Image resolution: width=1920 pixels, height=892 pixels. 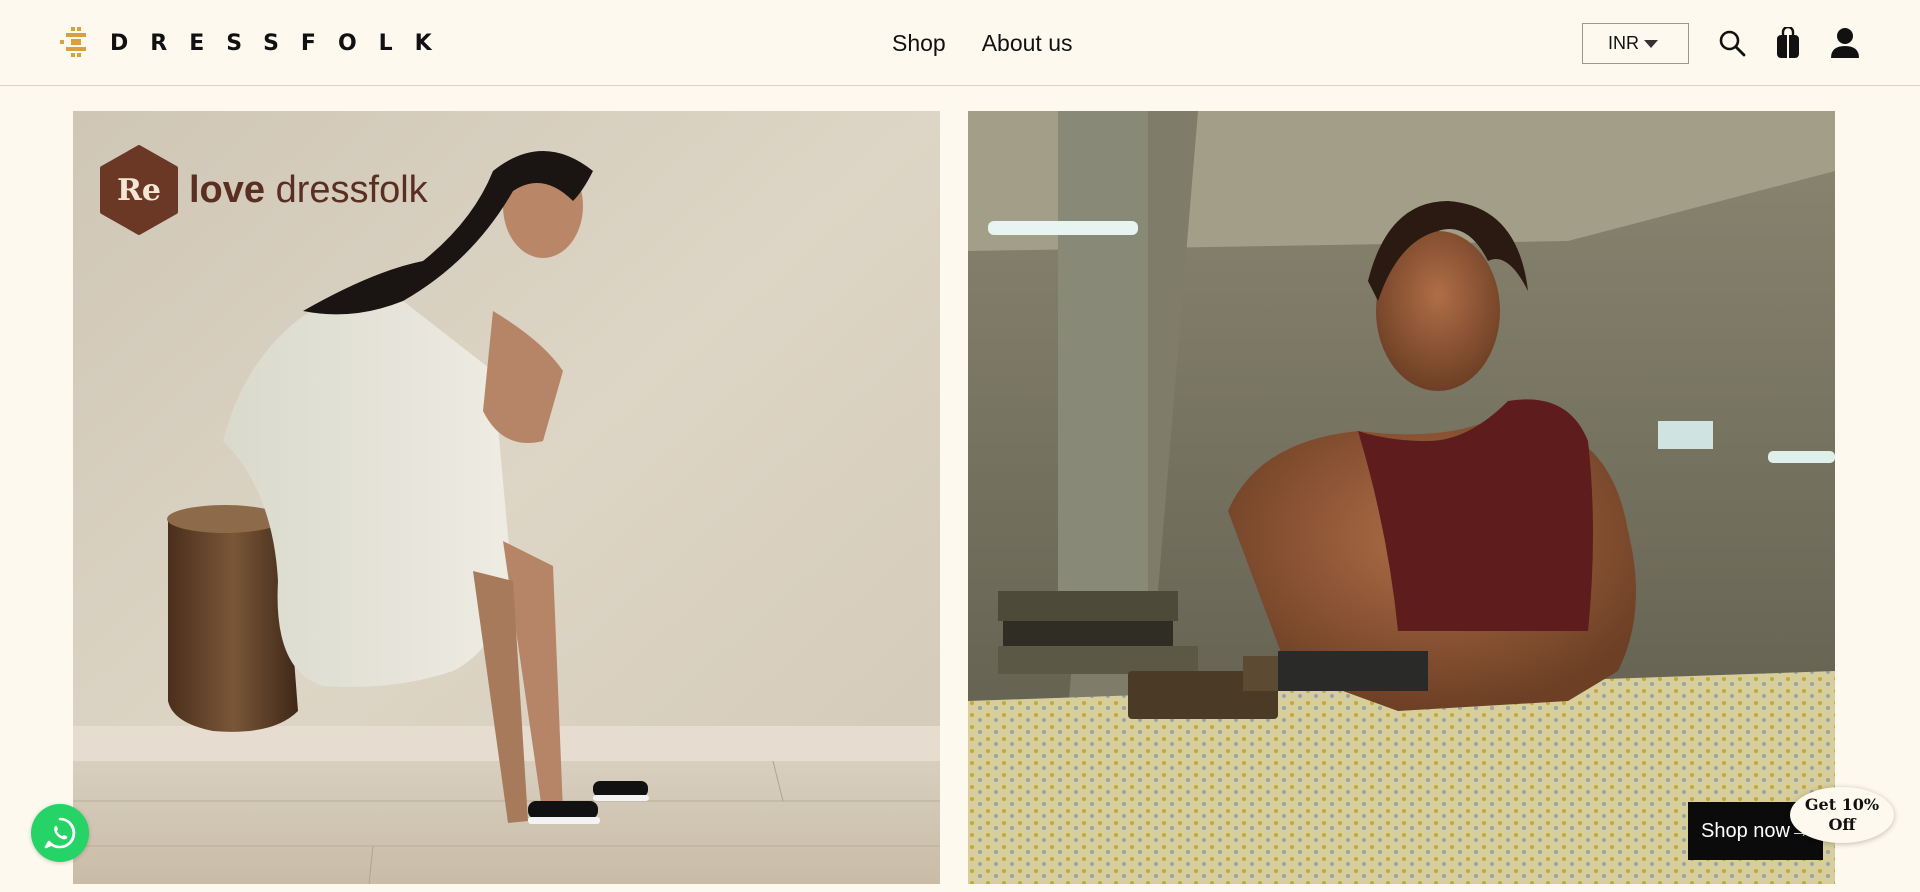 I want to click on relove-letters: Re, so click(x=139, y=190).